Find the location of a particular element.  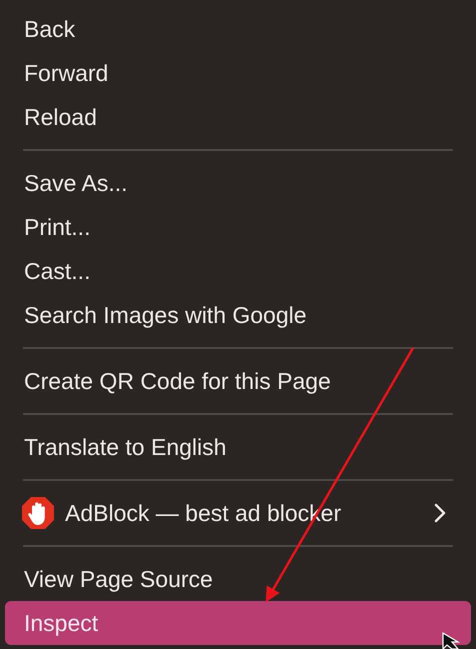

menu-item: Search Images with Google is located at coordinates (238, 315).